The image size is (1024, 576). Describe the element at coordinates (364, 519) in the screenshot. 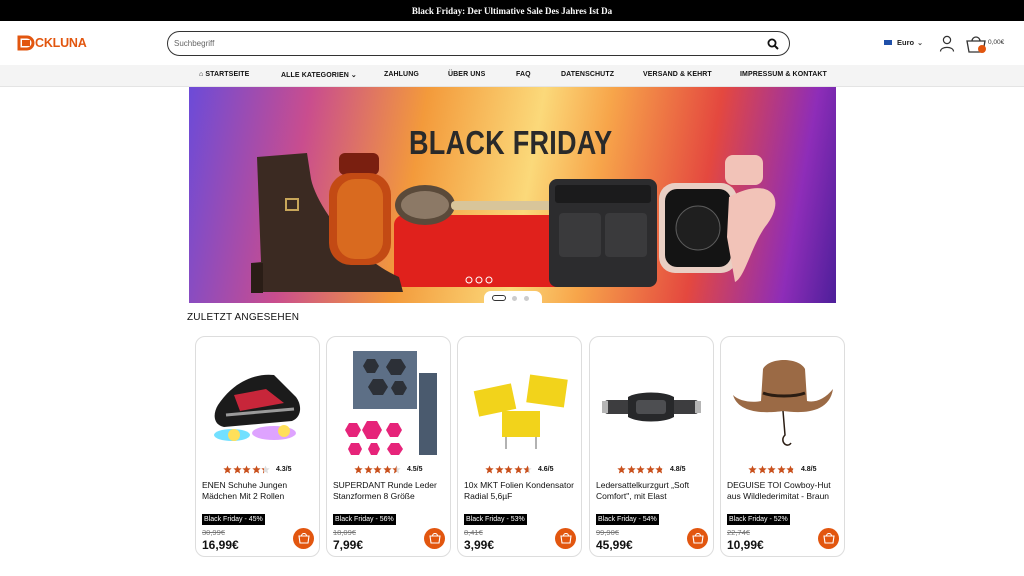

I see `discount-badge: Black Friday - 56%` at that location.